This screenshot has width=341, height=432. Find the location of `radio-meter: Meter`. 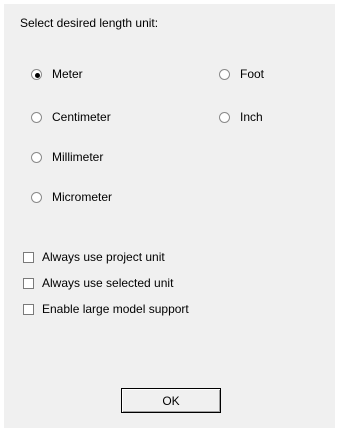

radio-meter: Meter is located at coordinates (57, 74).